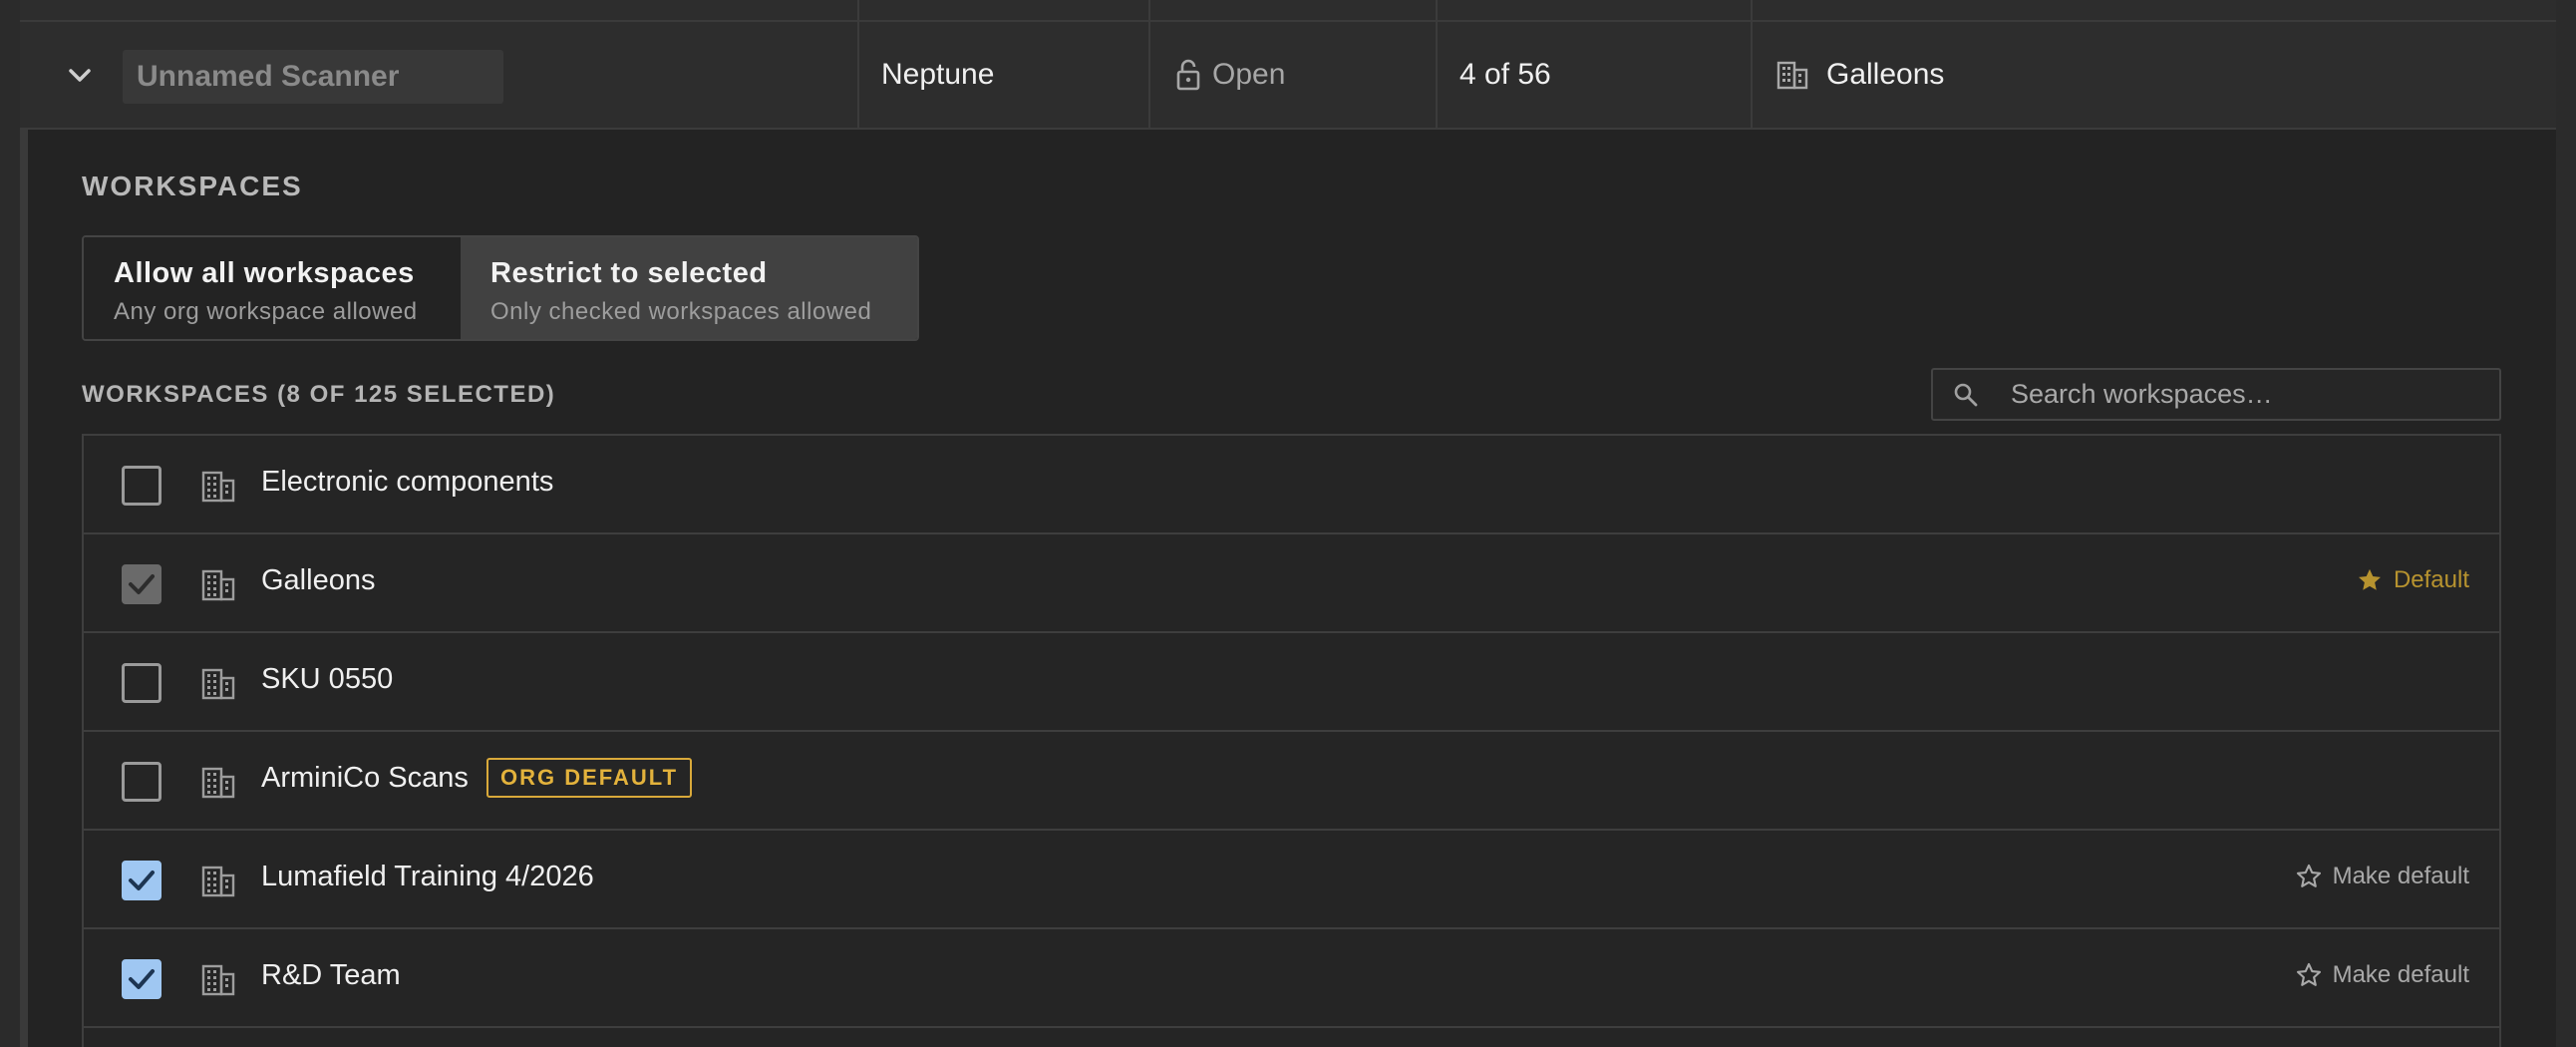 This screenshot has width=2576, height=1047. Describe the element at coordinates (319, 394) in the screenshot. I see `workspaces-selected-caption: WORKSPACES (8 OF 125 SELECTED)` at that location.